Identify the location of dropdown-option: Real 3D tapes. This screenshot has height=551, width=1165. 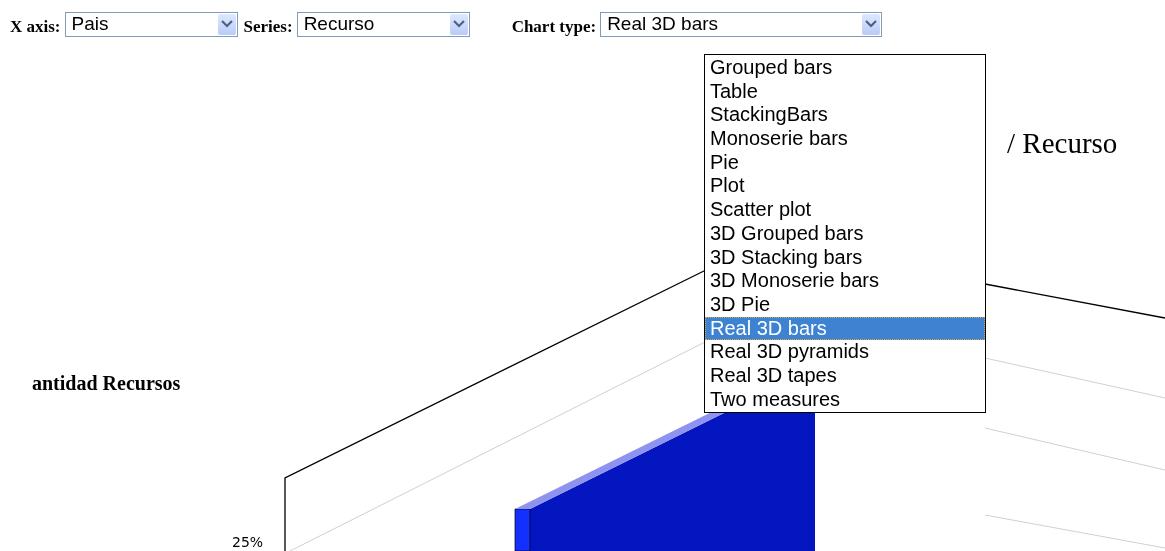
(845, 375).